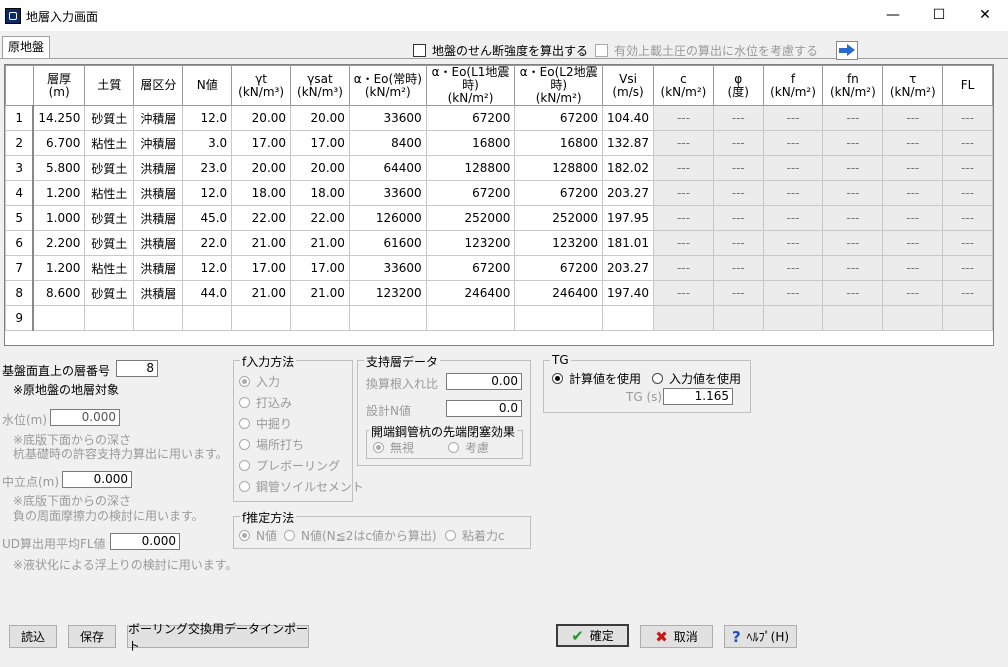 The height and width of the screenshot is (667, 1008). Describe the element at coordinates (676, 636) in the screenshot. I see `cancel-button: ✖ 取消` at that location.